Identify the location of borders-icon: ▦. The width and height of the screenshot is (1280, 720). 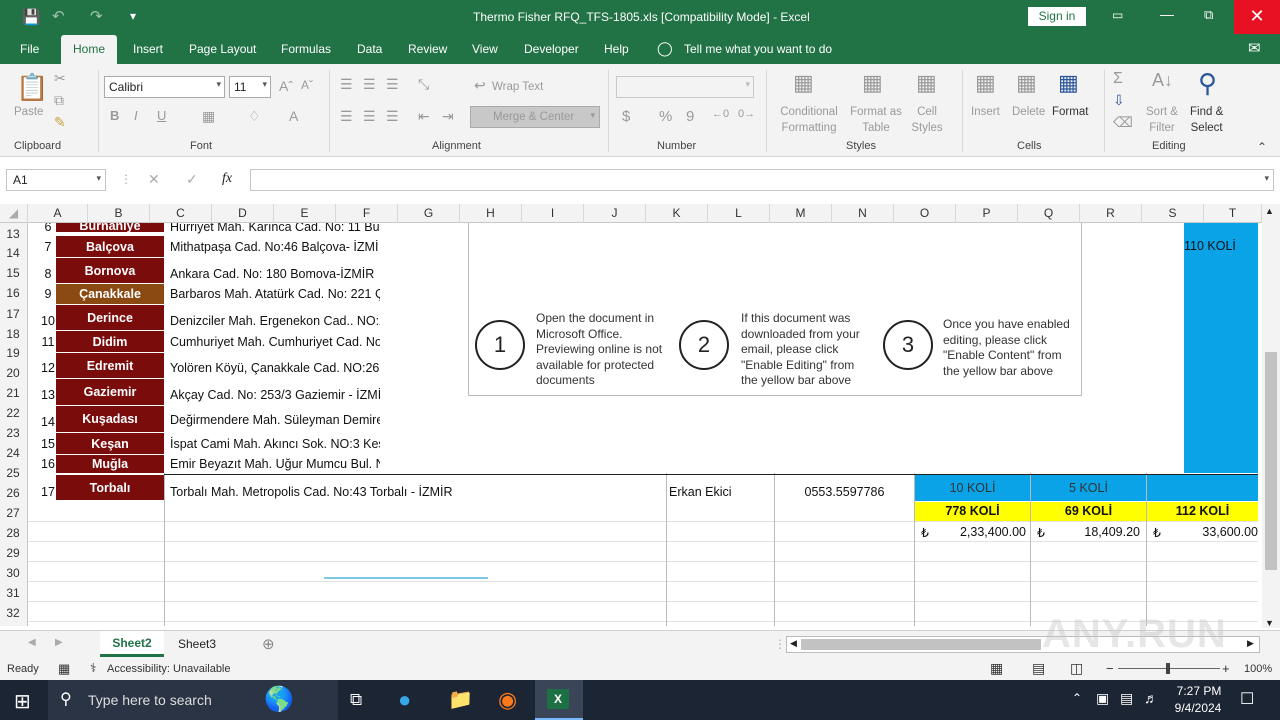
(208, 116).